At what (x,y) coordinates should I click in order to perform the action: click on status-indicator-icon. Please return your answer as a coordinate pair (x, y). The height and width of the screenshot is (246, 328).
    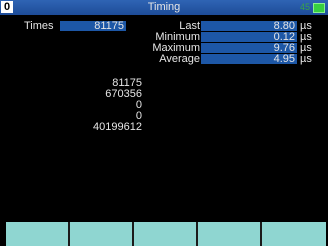
    Looking at the image, I should click on (319, 8).